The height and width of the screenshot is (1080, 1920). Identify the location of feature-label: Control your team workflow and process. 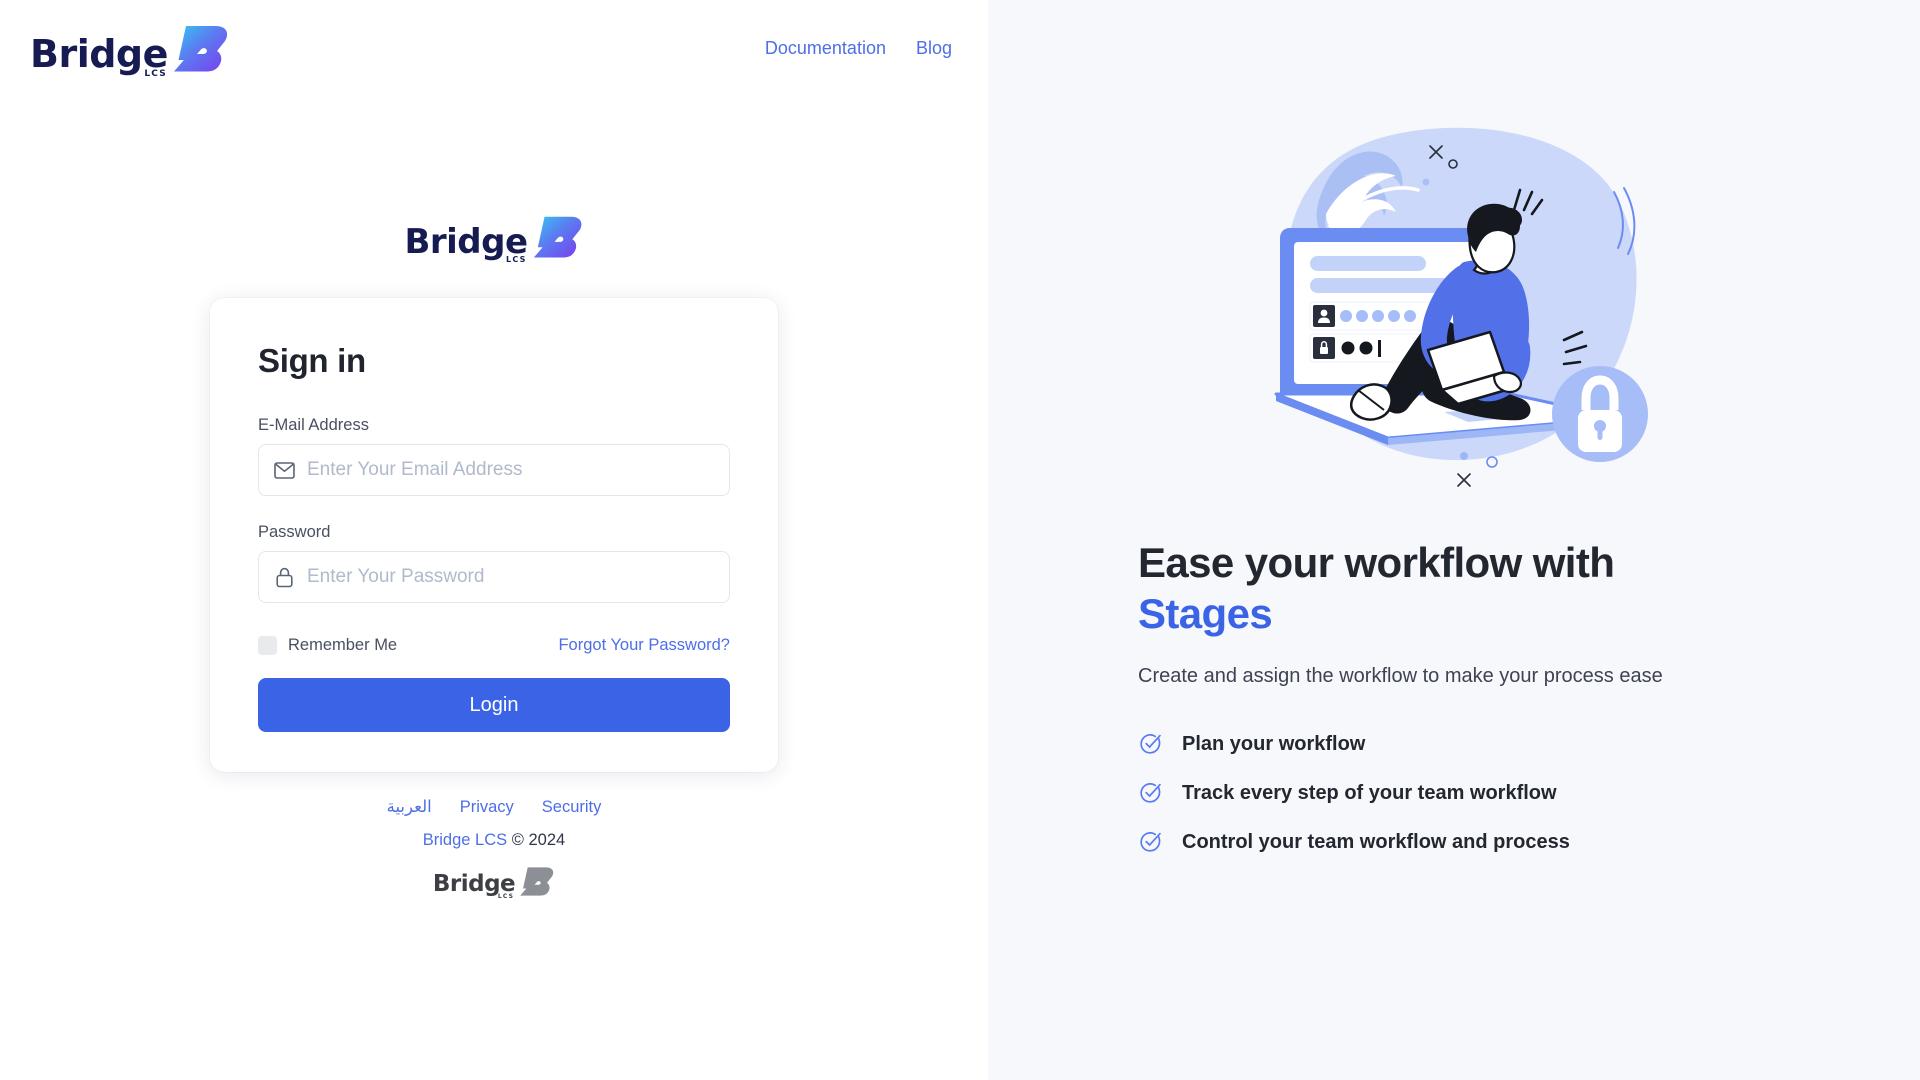
(1376, 841).